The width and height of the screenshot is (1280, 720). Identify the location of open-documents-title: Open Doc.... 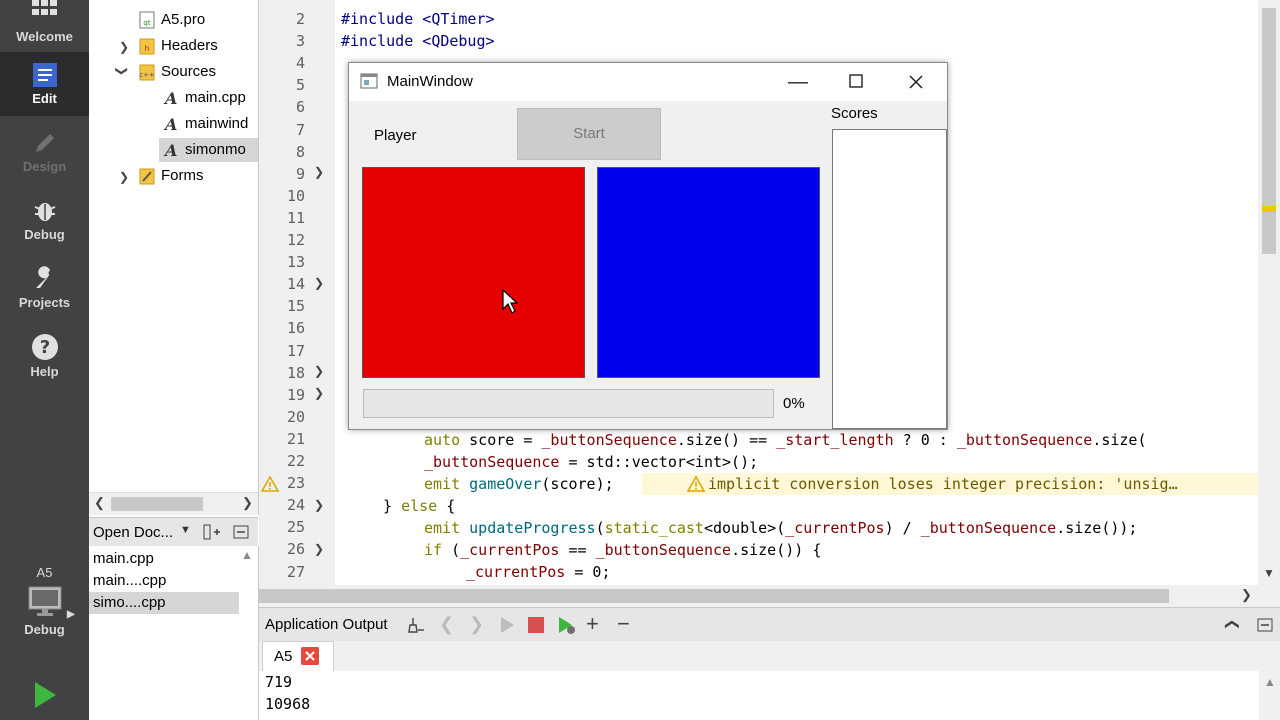
(133, 532).